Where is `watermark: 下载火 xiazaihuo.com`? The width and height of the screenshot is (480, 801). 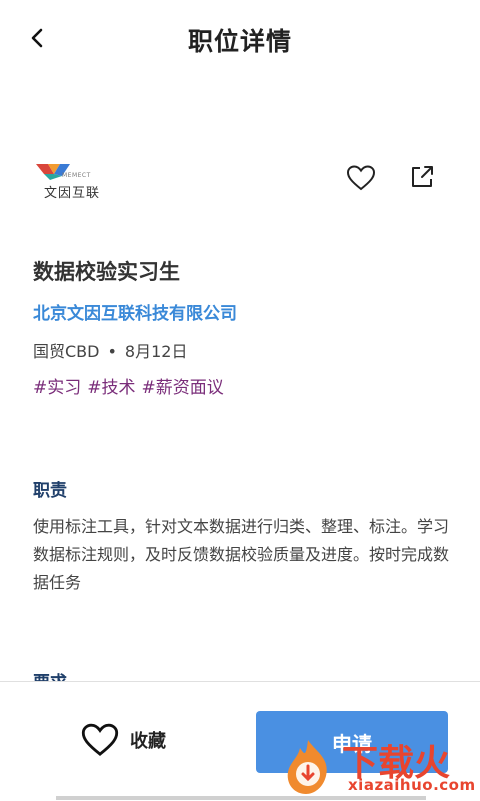
watermark: 下载火 xiazaihuo.com is located at coordinates (378, 767).